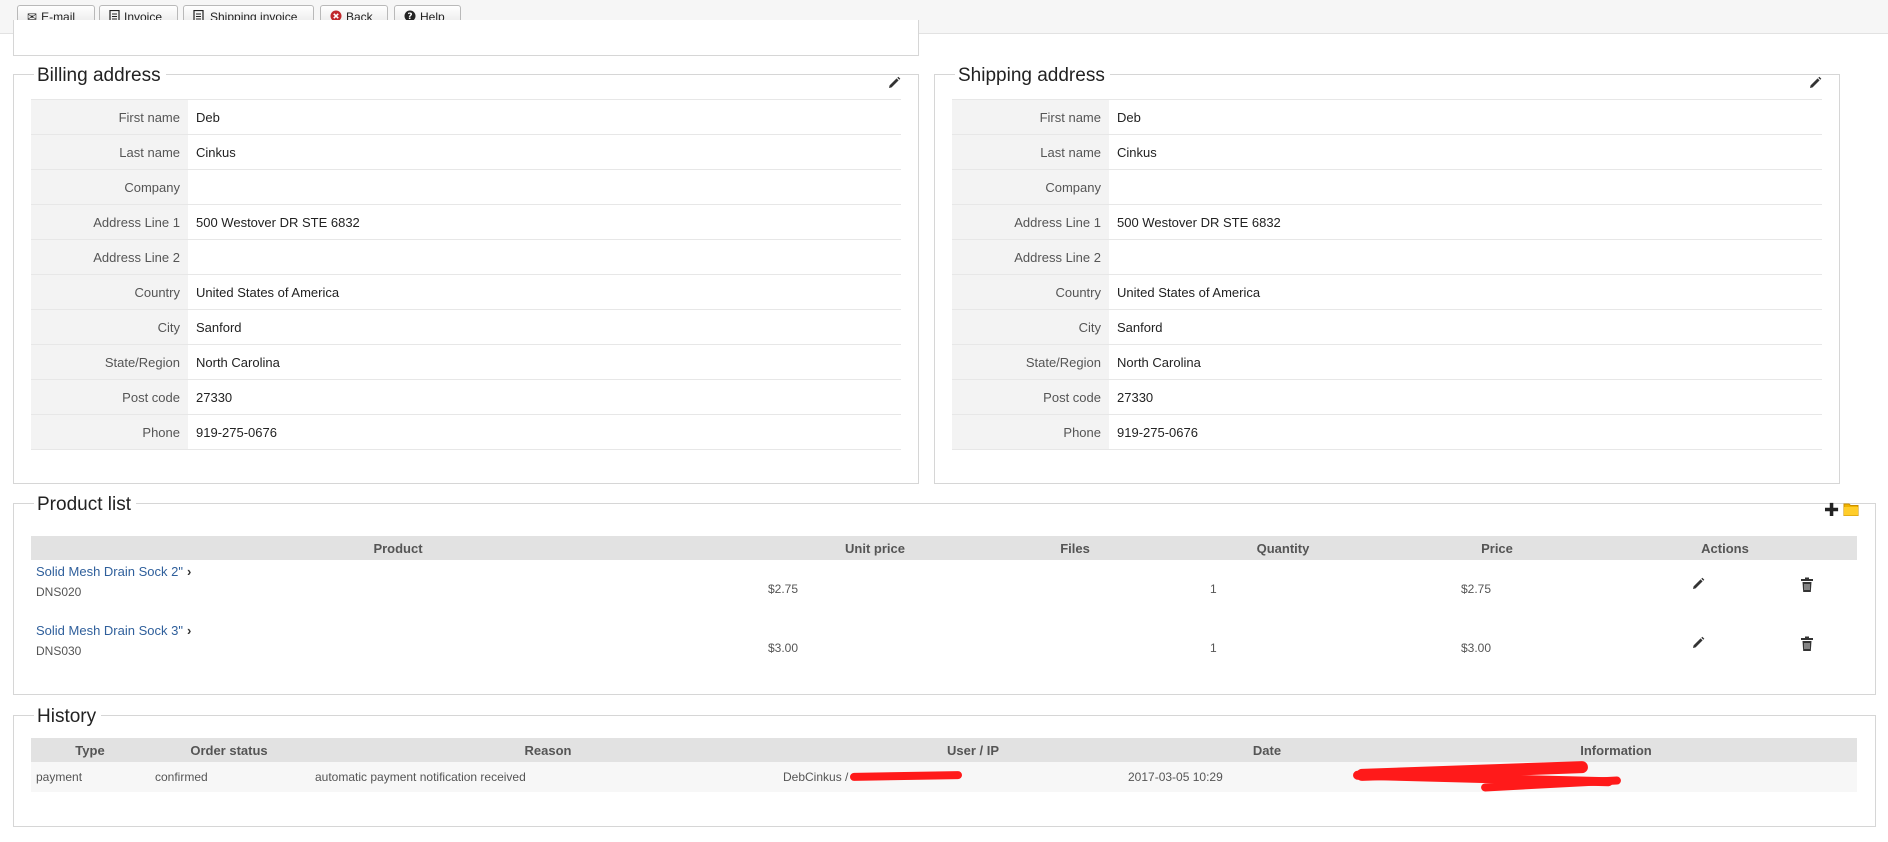 This screenshot has width=1888, height=842. I want to click on product-list-title: Product list, so click(85, 505).